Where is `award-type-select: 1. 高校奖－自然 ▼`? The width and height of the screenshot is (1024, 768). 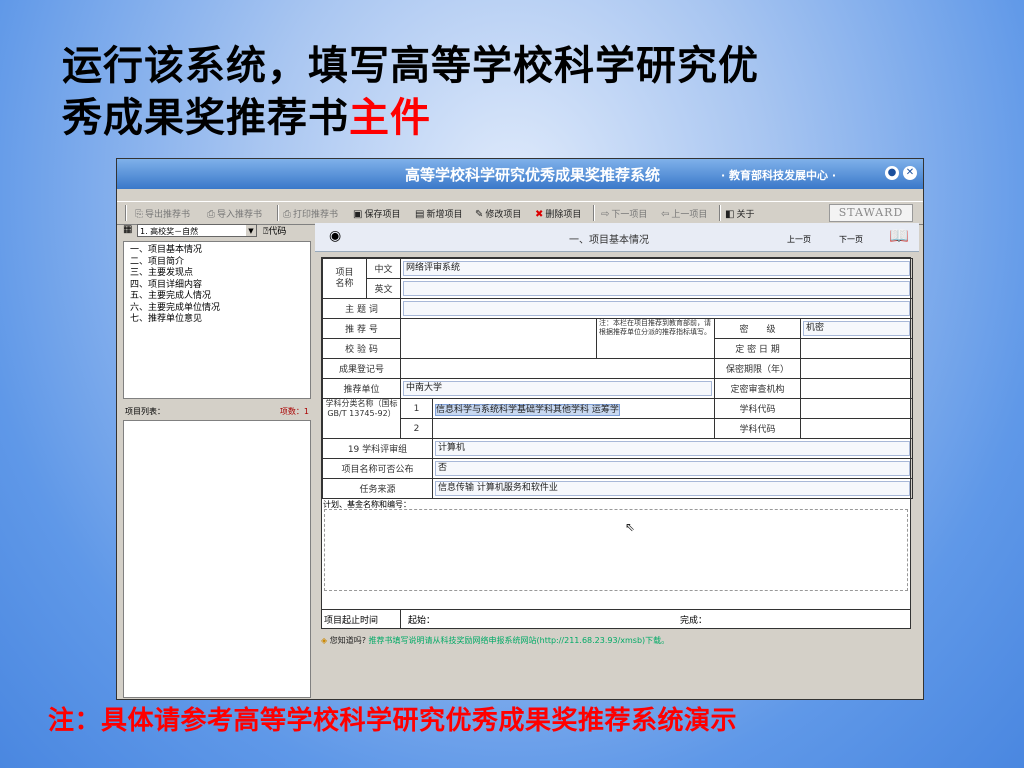 award-type-select: 1. 高校奖－自然 ▼ is located at coordinates (197, 230).